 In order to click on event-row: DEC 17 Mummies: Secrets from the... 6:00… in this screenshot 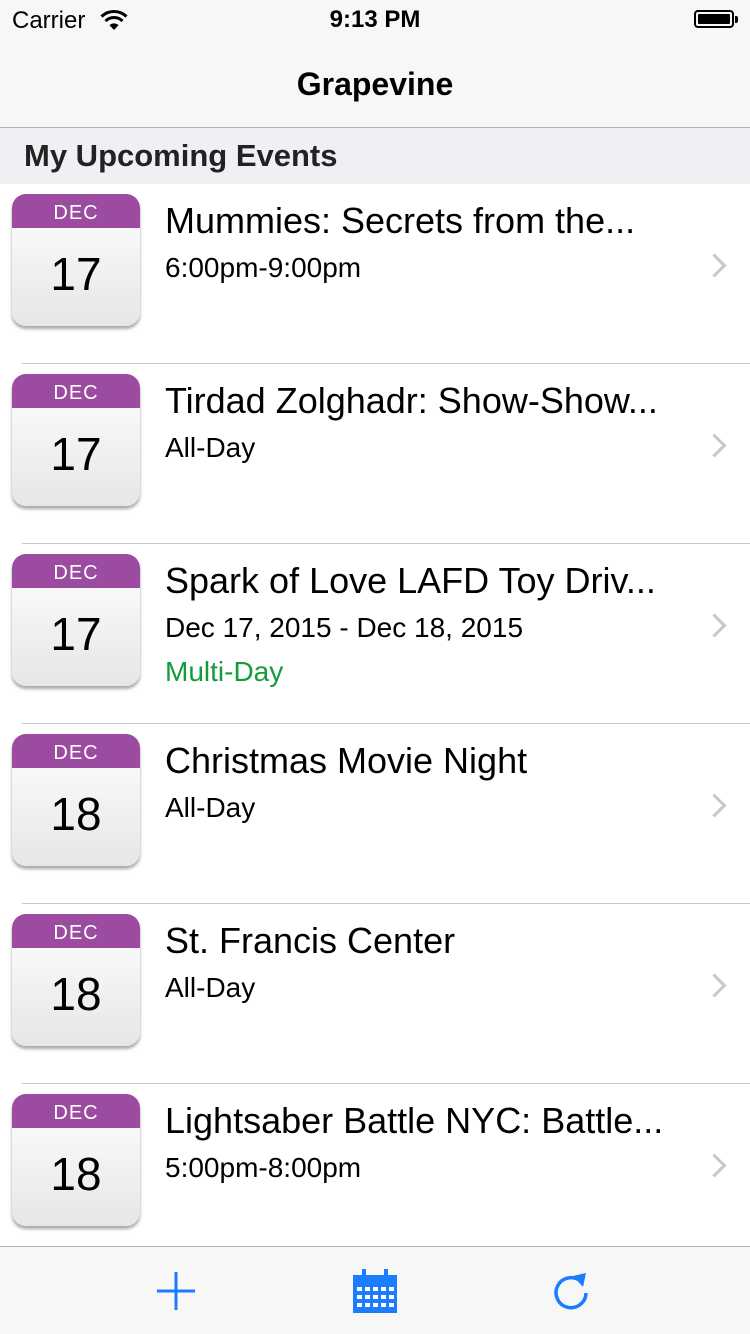, I will do `click(375, 274)`.